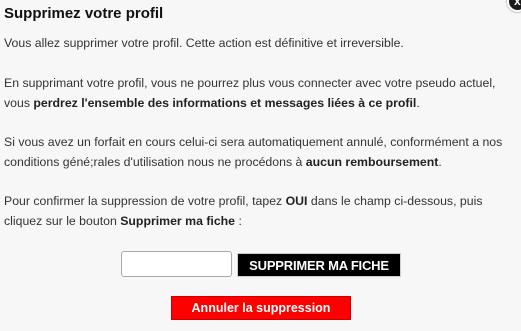 The height and width of the screenshot is (331, 521). What do you see at coordinates (84, 13) in the screenshot?
I see `dialog-title: Supprimez votre profil` at bounding box center [84, 13].